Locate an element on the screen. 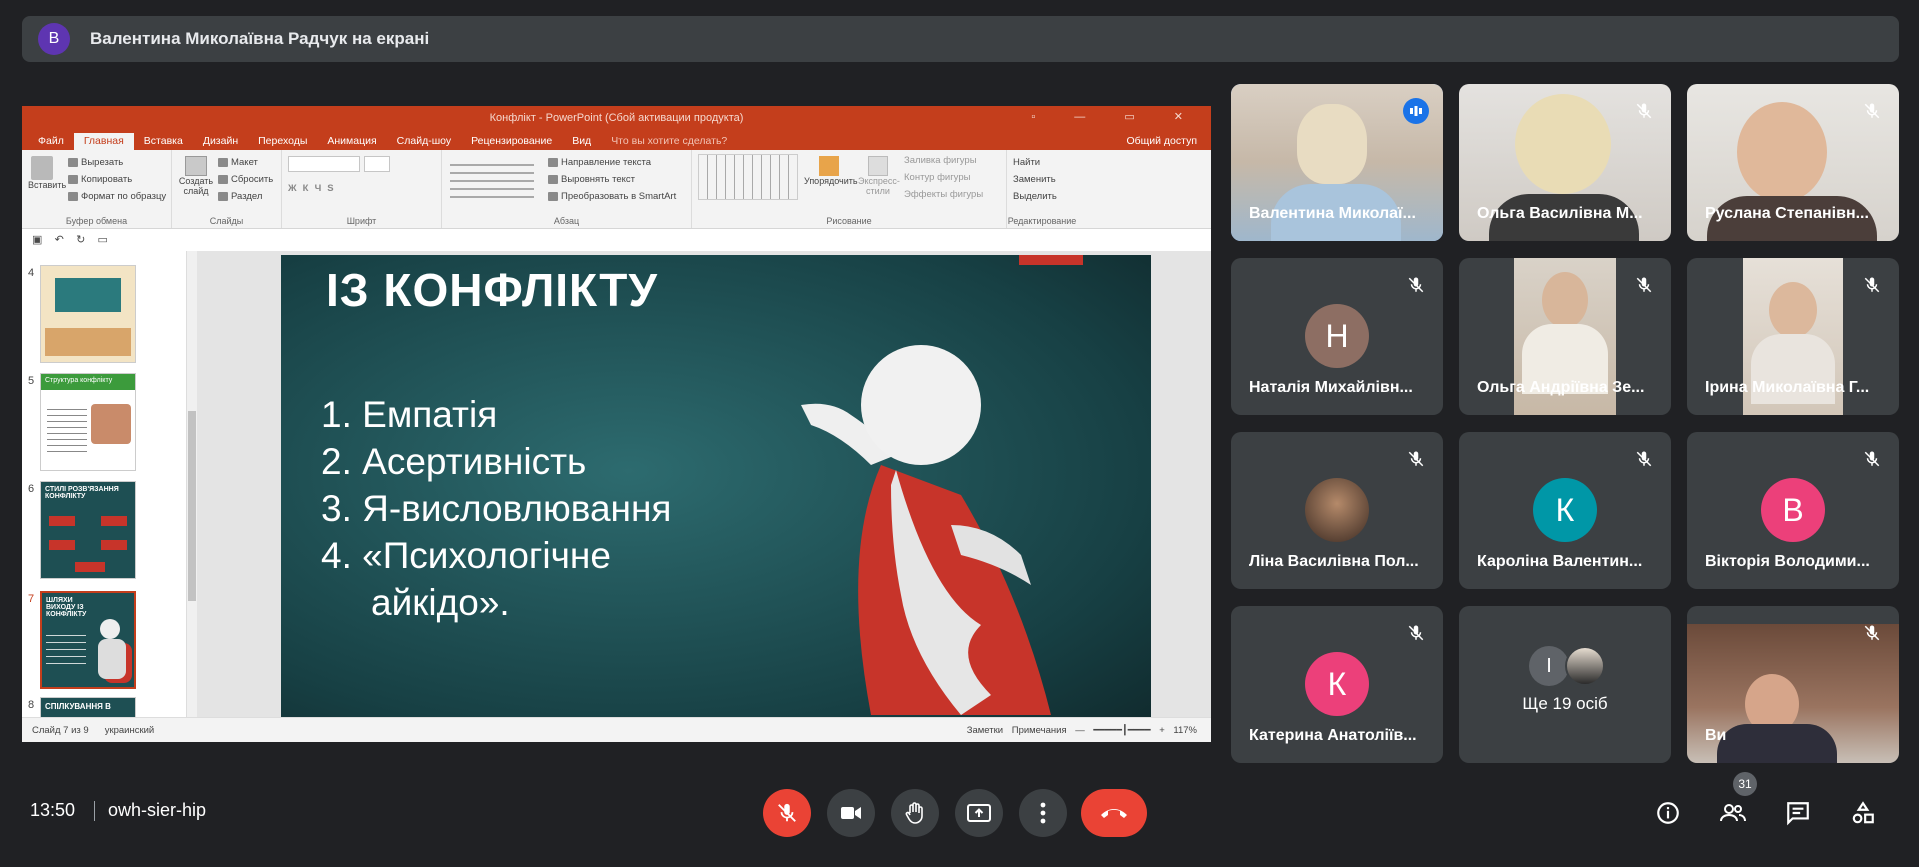 The height and width of the screenshot is (867, 1919). raise-hand-button is located at coordinates (915, 813).